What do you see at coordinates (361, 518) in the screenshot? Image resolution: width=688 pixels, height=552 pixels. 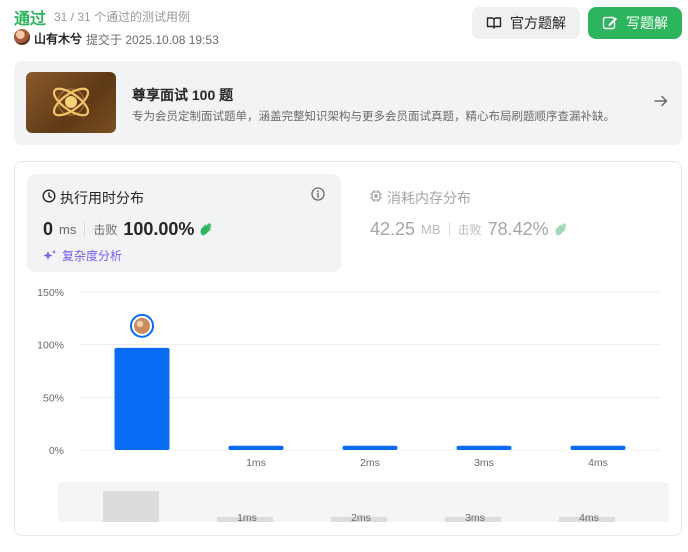 I see `overview-tick-label: 2ms` at bounding box center [361, 518].